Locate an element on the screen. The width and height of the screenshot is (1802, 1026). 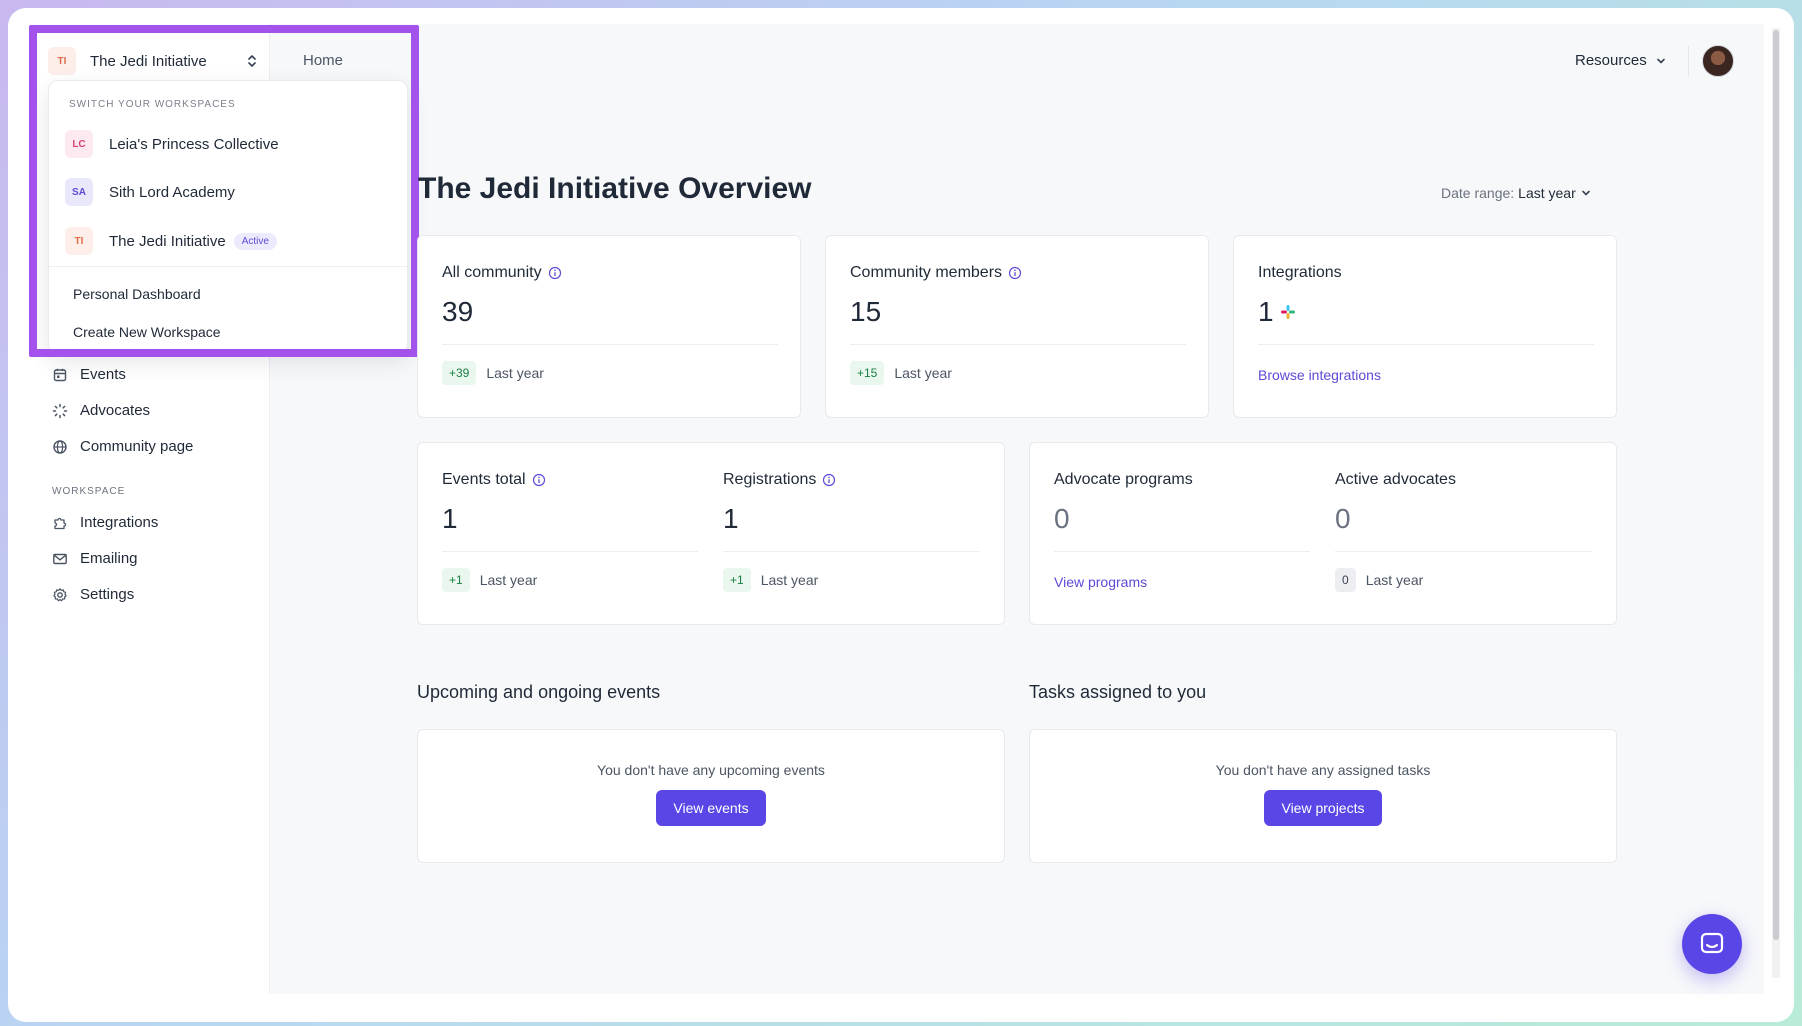
workspace-option-label: Leia's Princess Collective is located at coordinates (194, 144).